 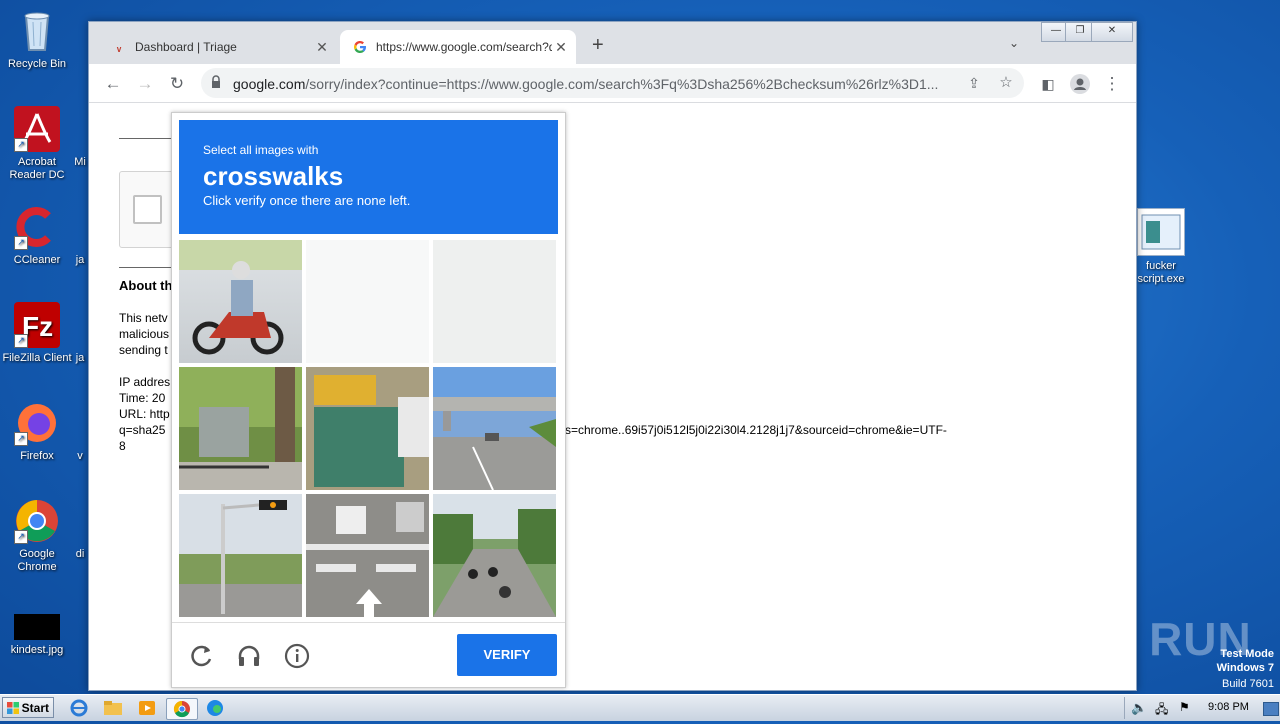 I want to click on reload-icon, so click(x=202, y=656).